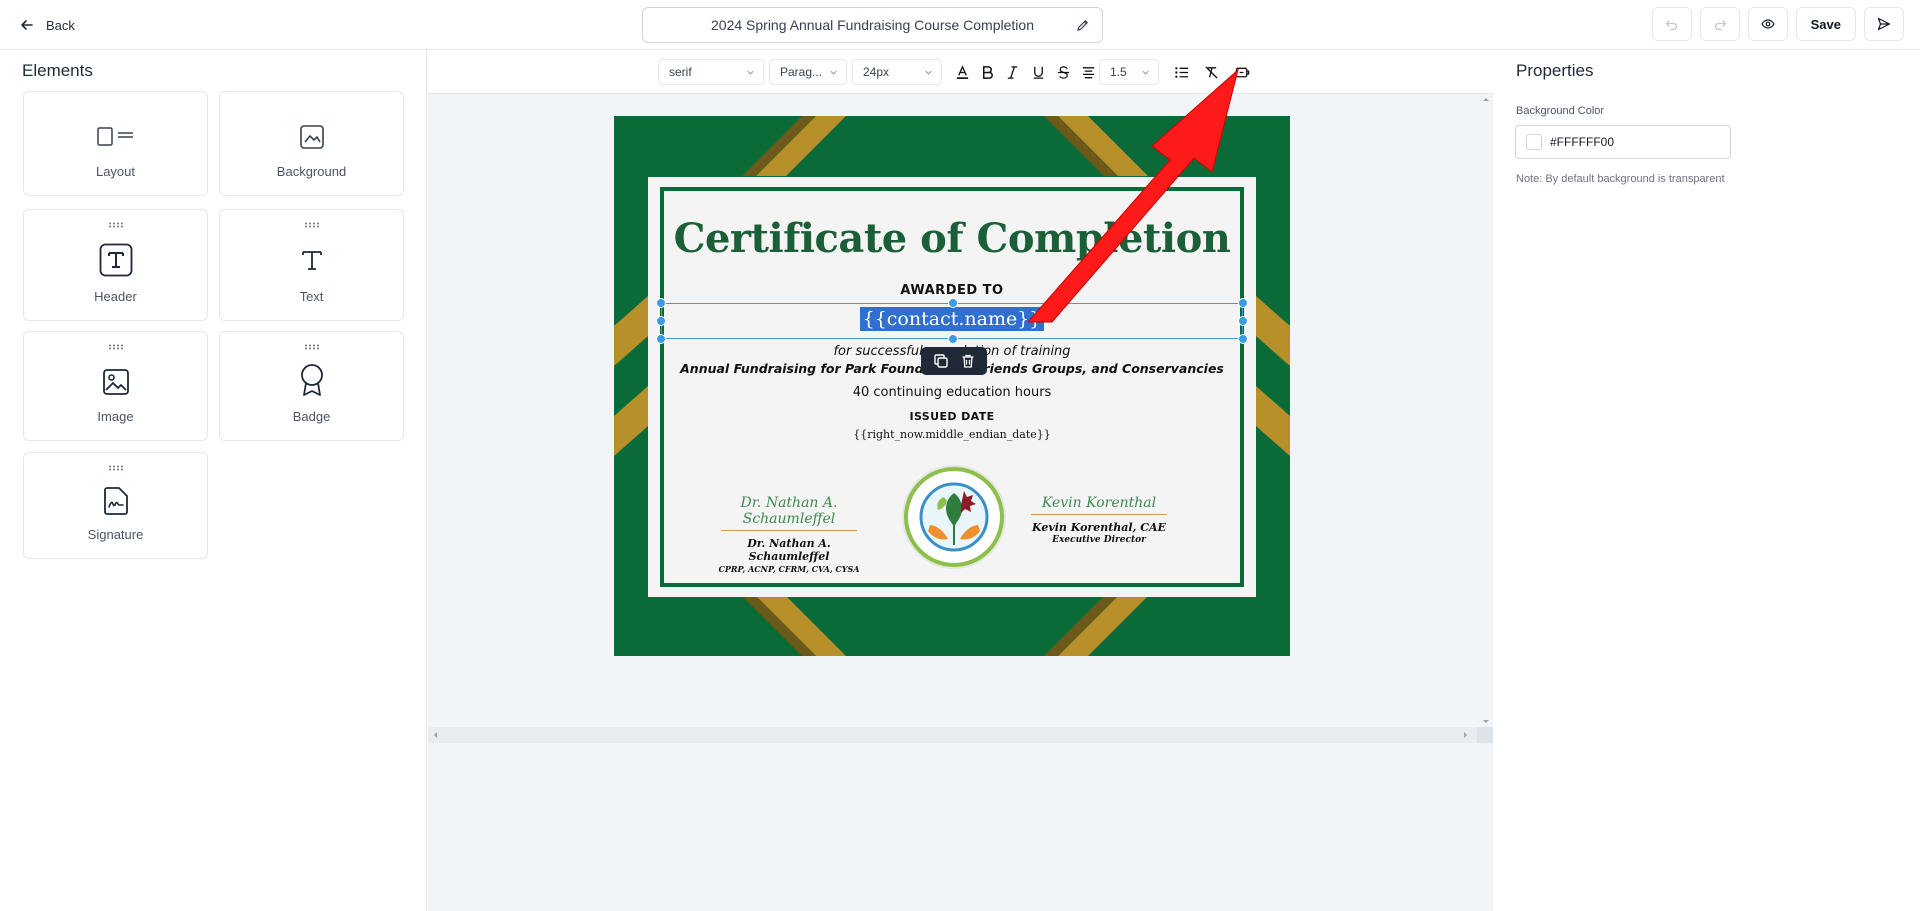 Image resolution: width=1920 pixels, height=911 pixels. I want to click on element-layout: Layout, so click(115, 143).